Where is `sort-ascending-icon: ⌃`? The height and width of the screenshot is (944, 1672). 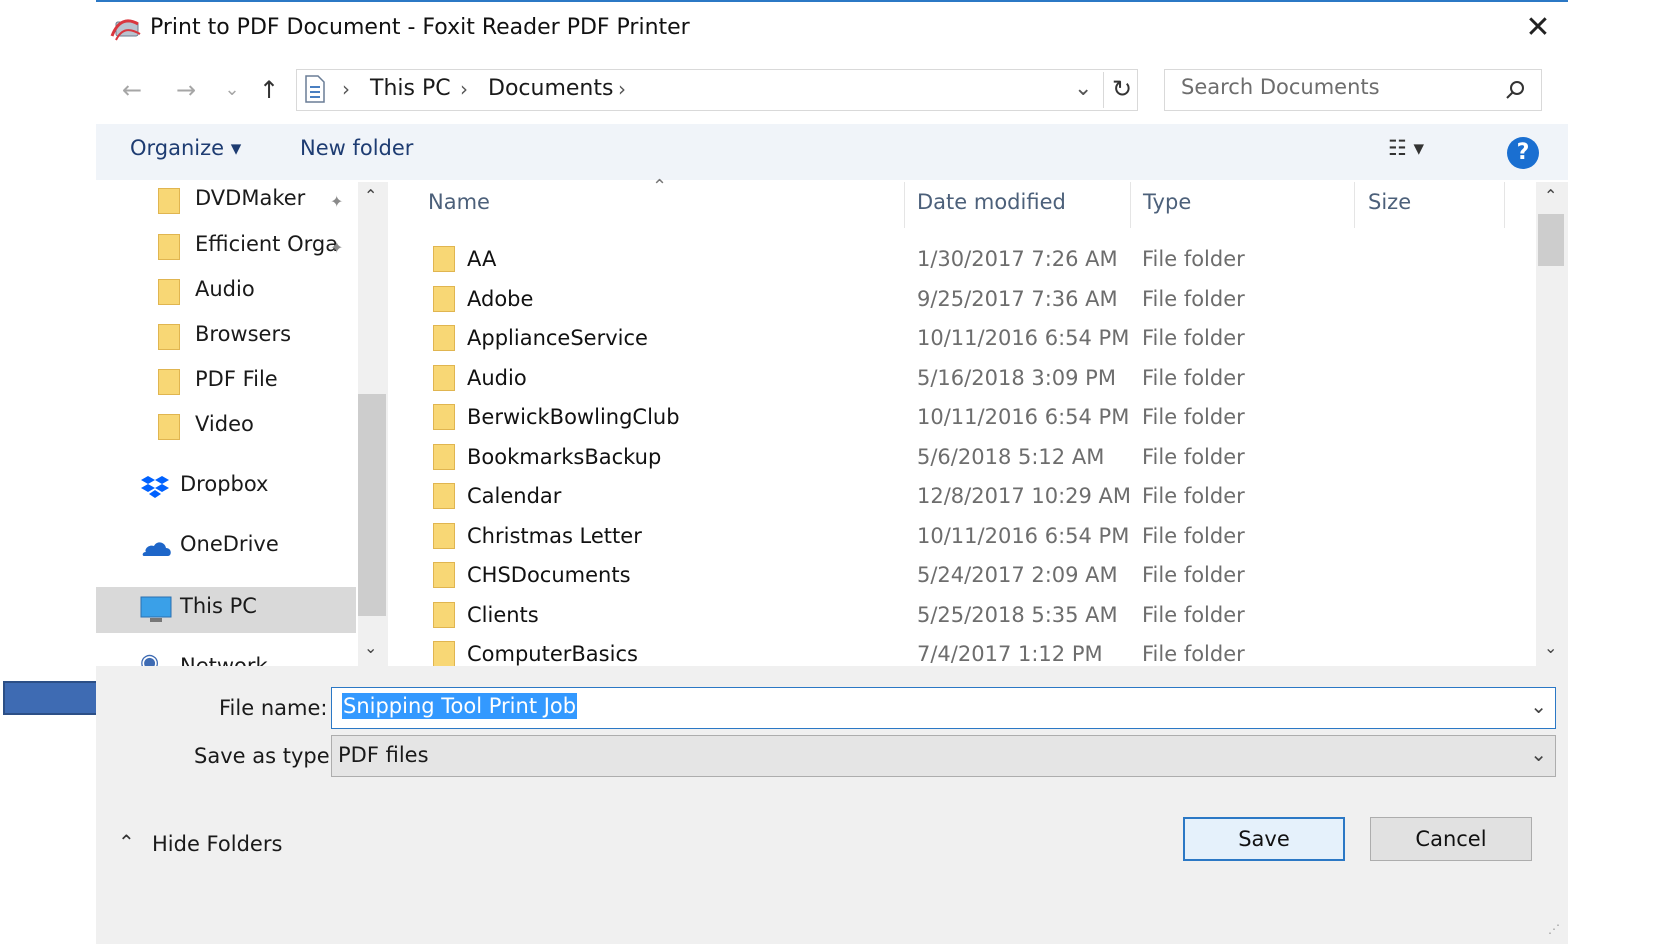
sort-ascending-icon: ⌃ is located at coordinates (660, 186).